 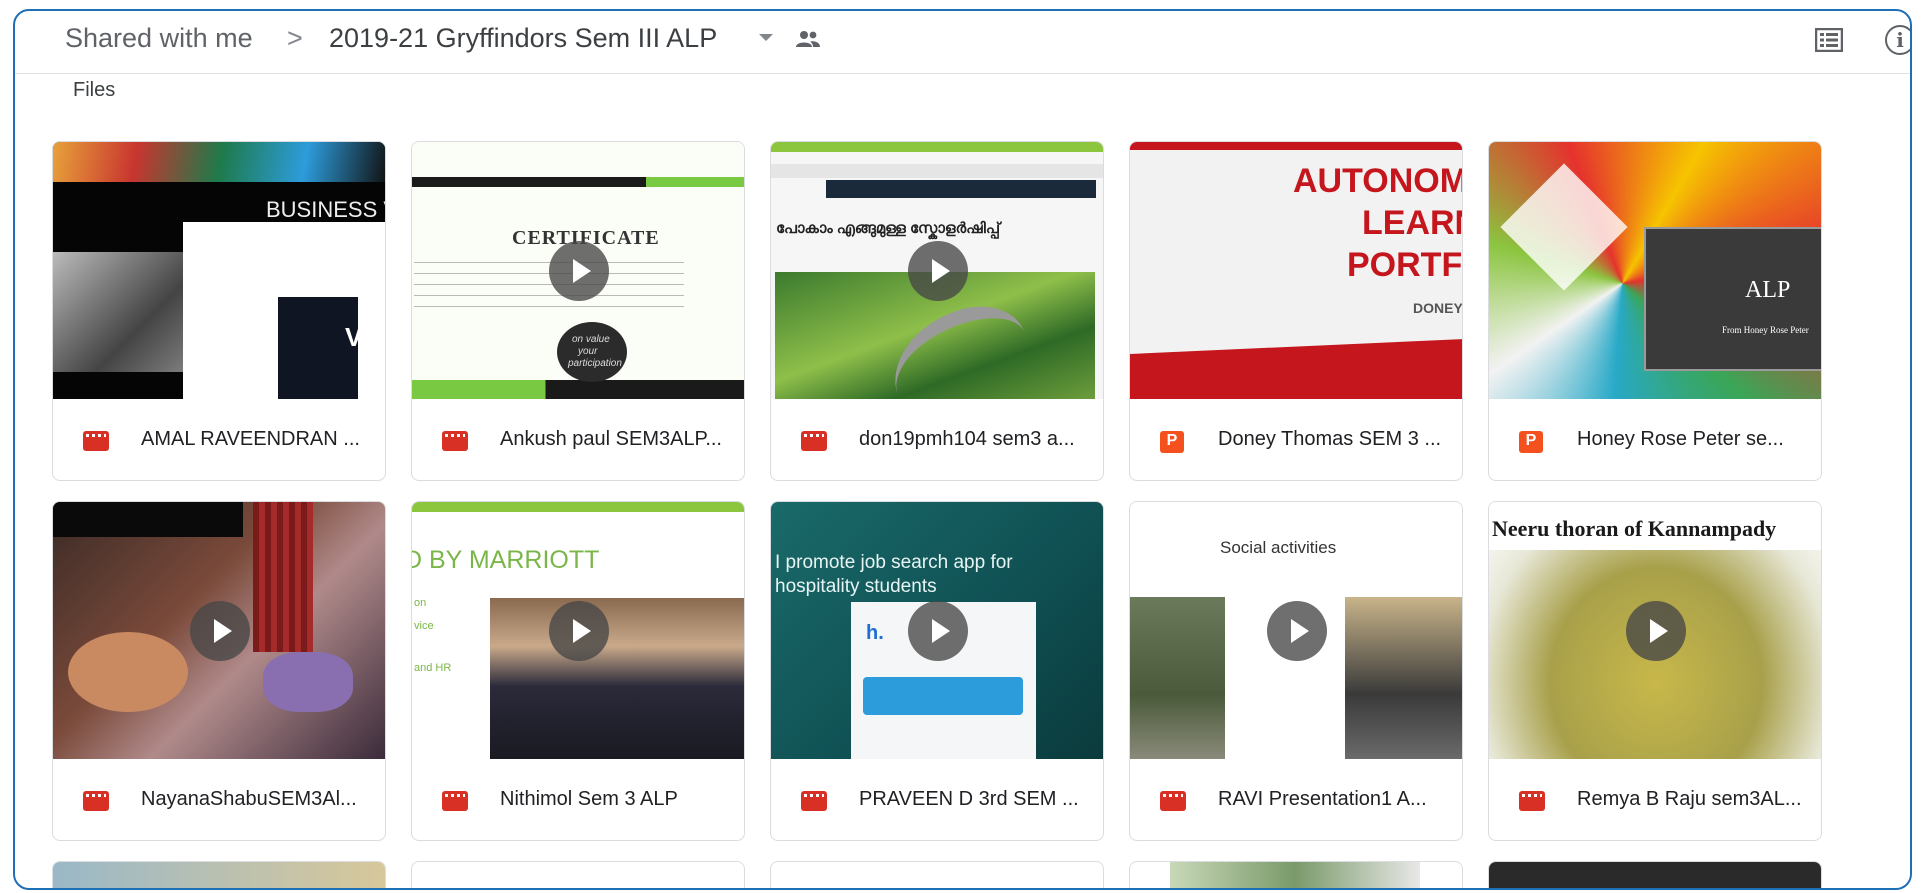 I want to click on thumbnail-text: AUTONOMO, so click(x=1377, y=181).